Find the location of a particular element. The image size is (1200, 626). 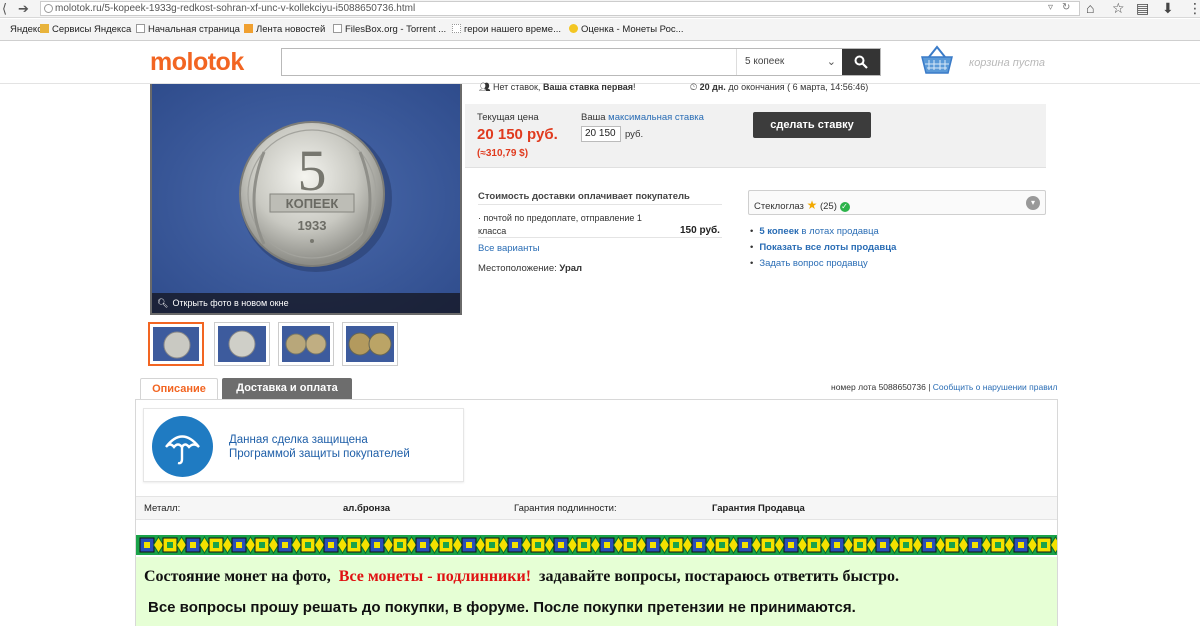

protection-line-2: Программой защиты покупателей is located at coordinates (319, 454).